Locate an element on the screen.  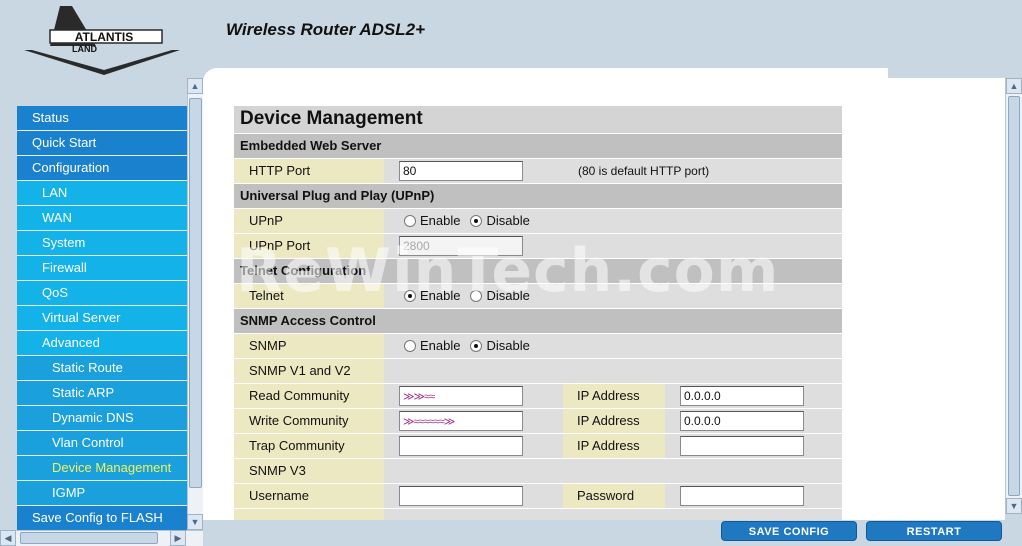
username-row: Username Password is located at coordinates (538, 495).